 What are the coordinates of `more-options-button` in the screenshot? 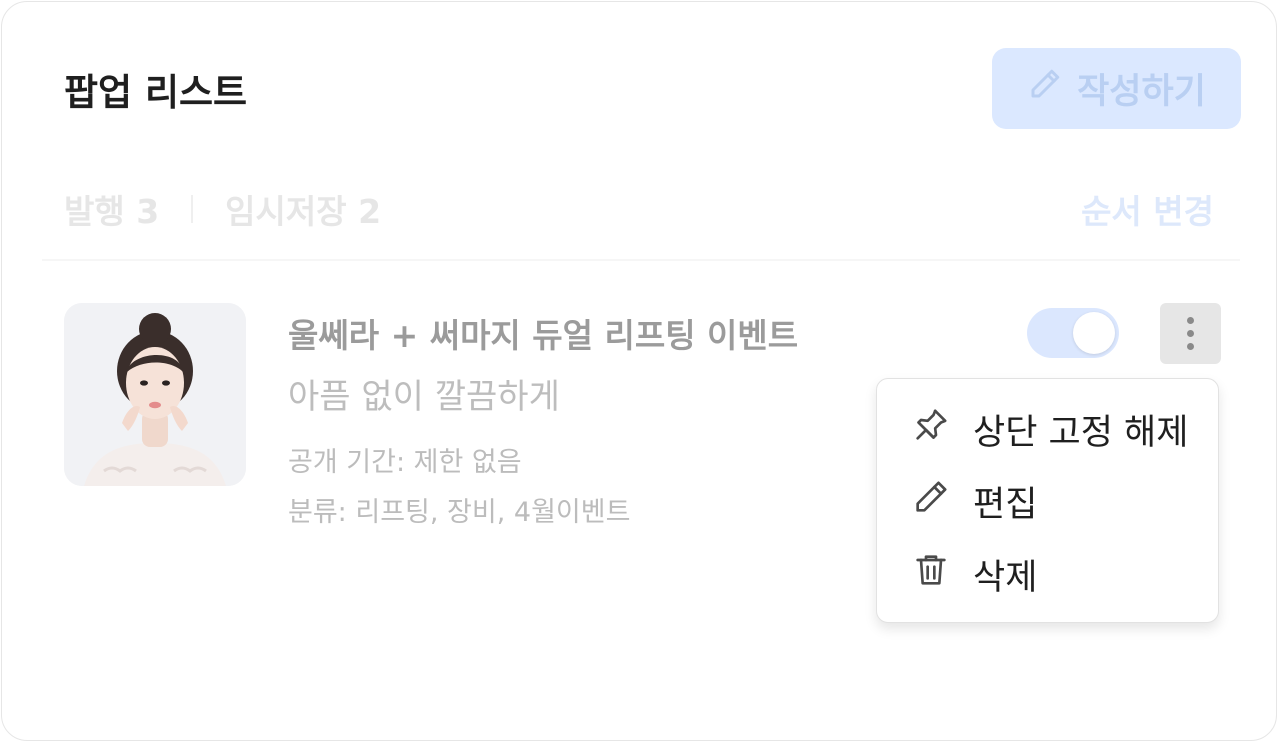 It's located at (1190, 333).